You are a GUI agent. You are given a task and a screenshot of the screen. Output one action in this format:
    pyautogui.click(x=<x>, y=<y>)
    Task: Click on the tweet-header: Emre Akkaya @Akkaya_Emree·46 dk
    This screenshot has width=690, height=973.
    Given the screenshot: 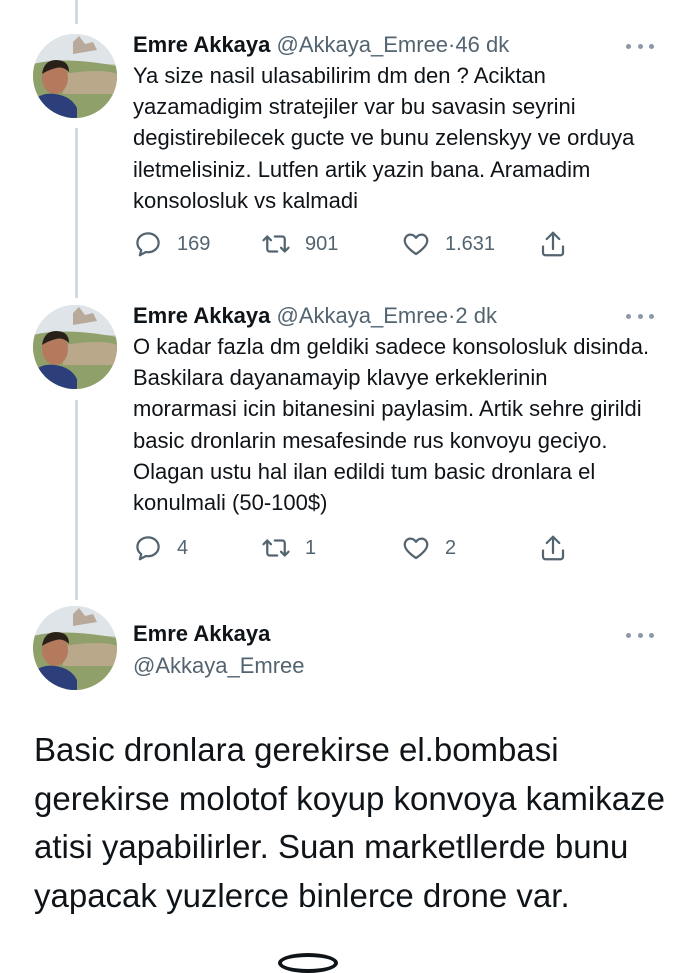 What is the action you would take?
    pyautogui.click(x=321, y=45)
    